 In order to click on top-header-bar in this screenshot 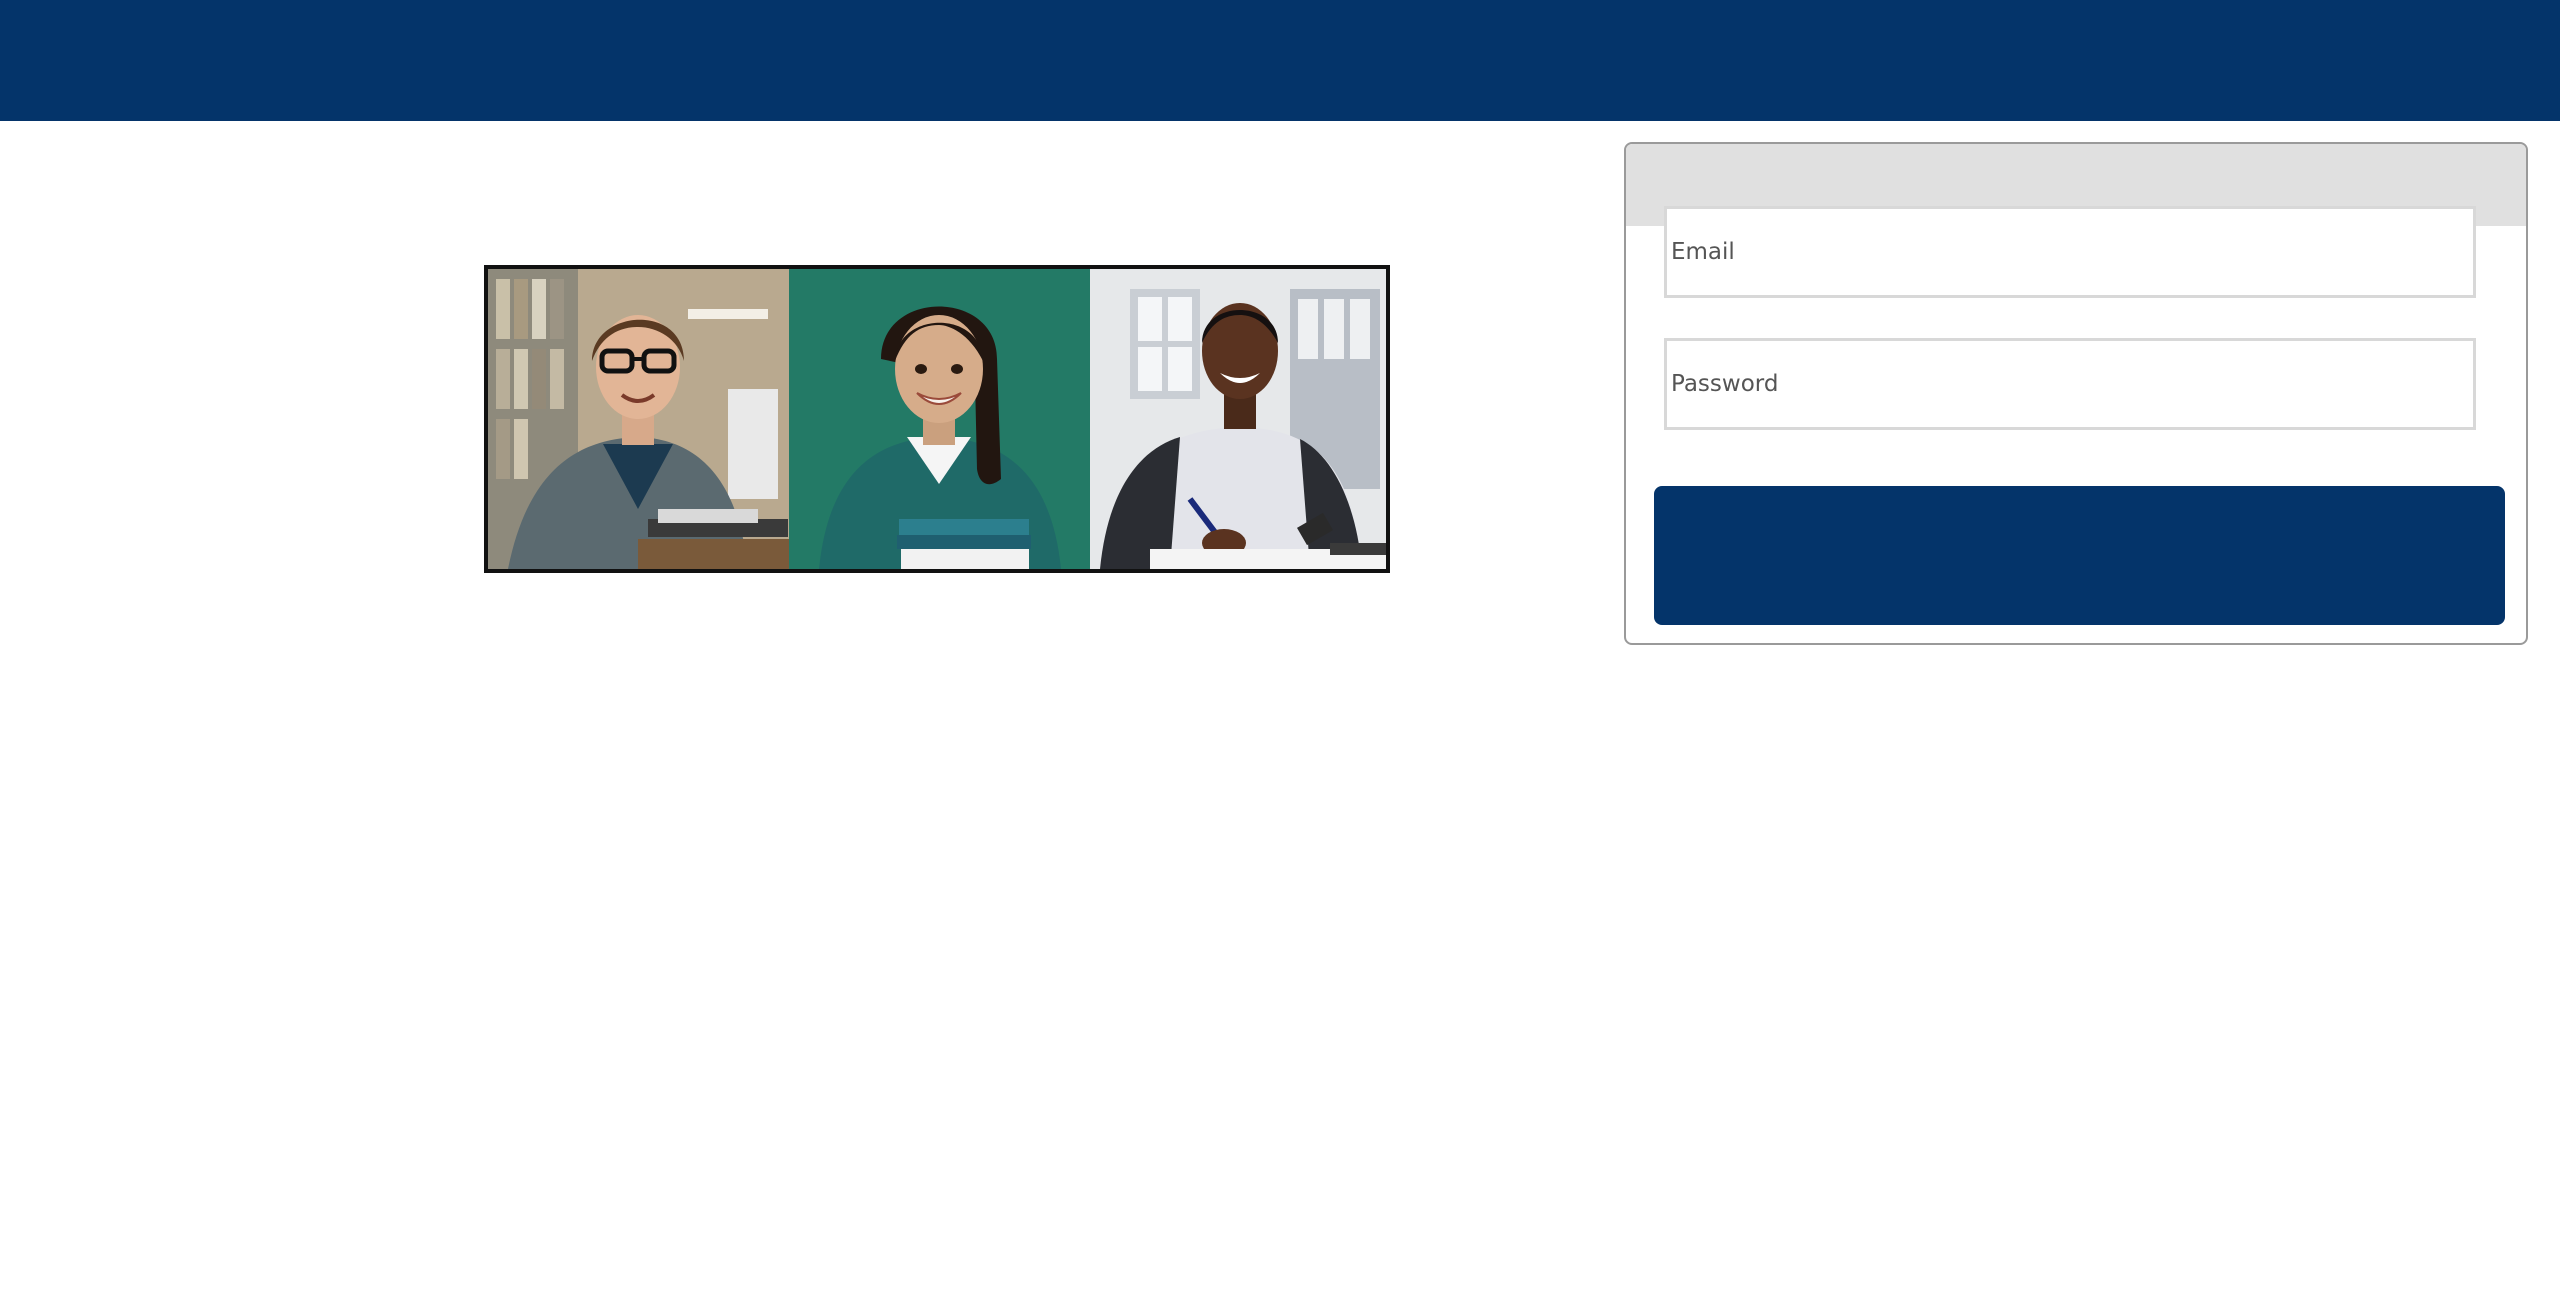, I will do `click(1280, 60)`.